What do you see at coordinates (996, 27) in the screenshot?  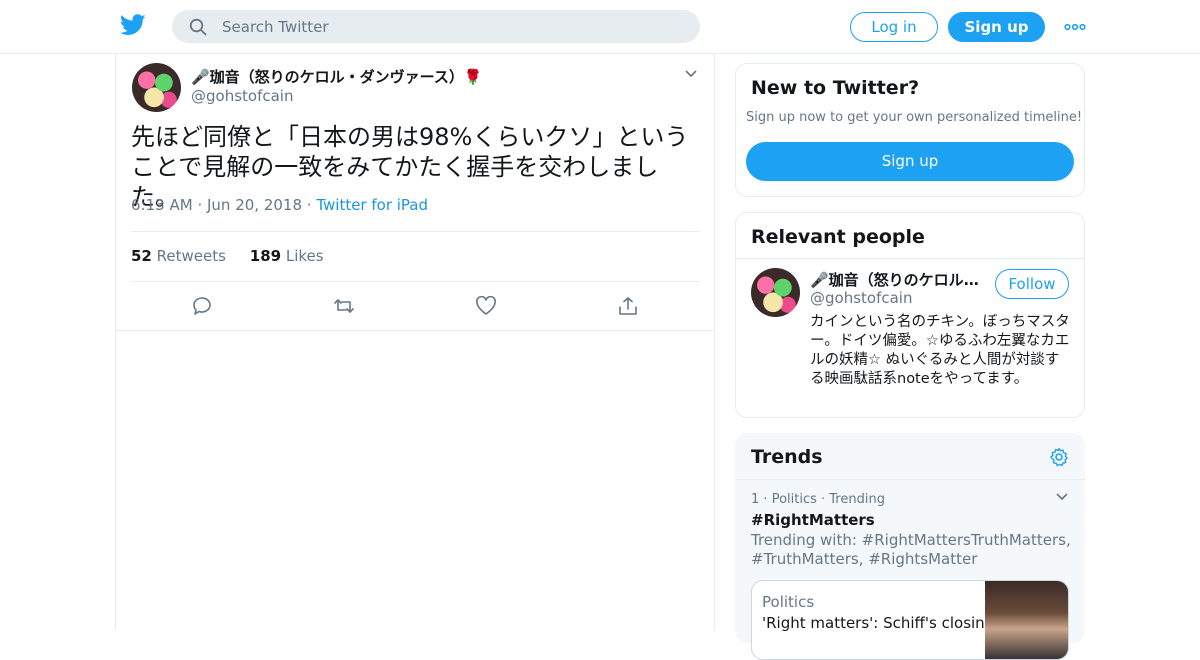 I see `signup-button: Sign up` at bounding box center [996, 27].